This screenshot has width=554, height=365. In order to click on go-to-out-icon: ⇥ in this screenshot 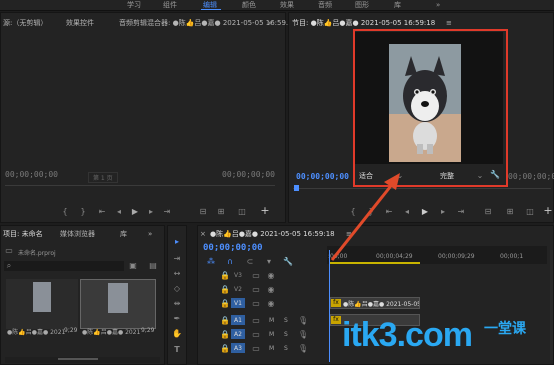, I will do `click(167, 212)`.